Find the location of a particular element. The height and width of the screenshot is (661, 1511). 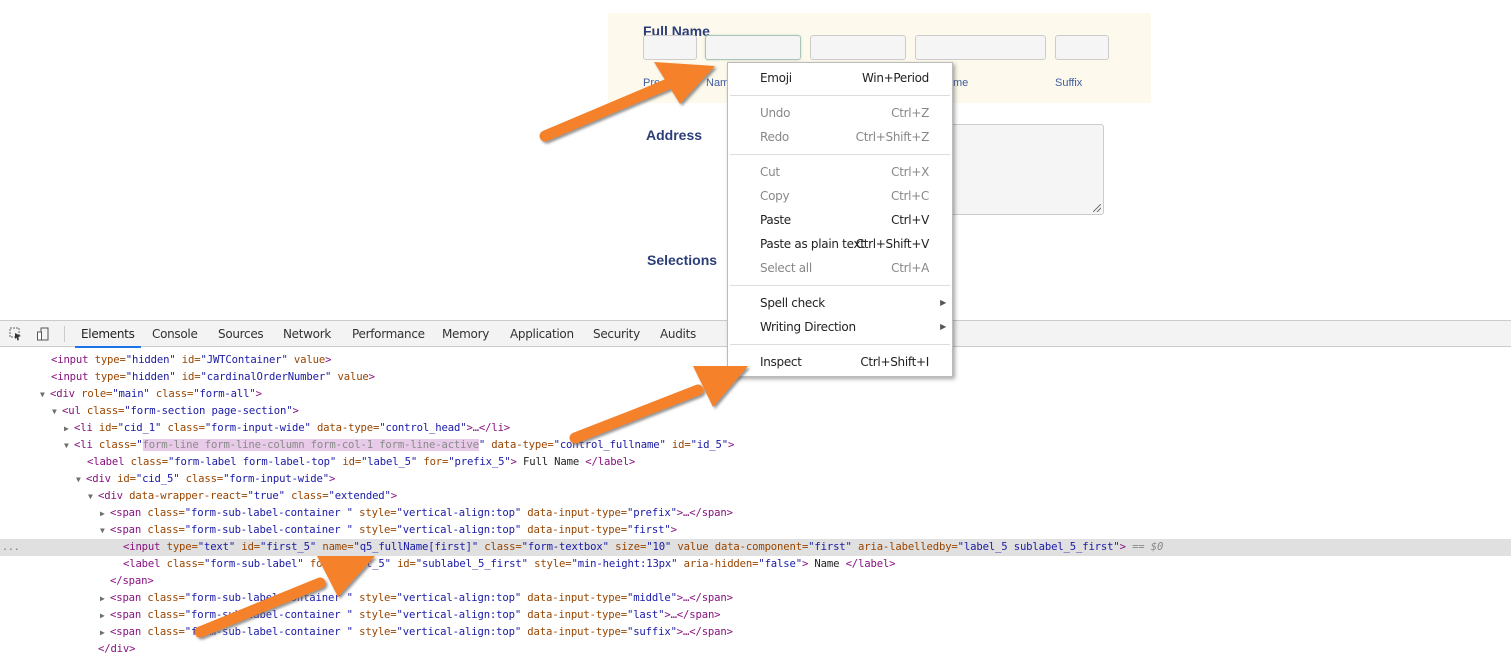

dom-node: ▼ <div role="main" class="form-all"> is located at coordinates (755, 394).